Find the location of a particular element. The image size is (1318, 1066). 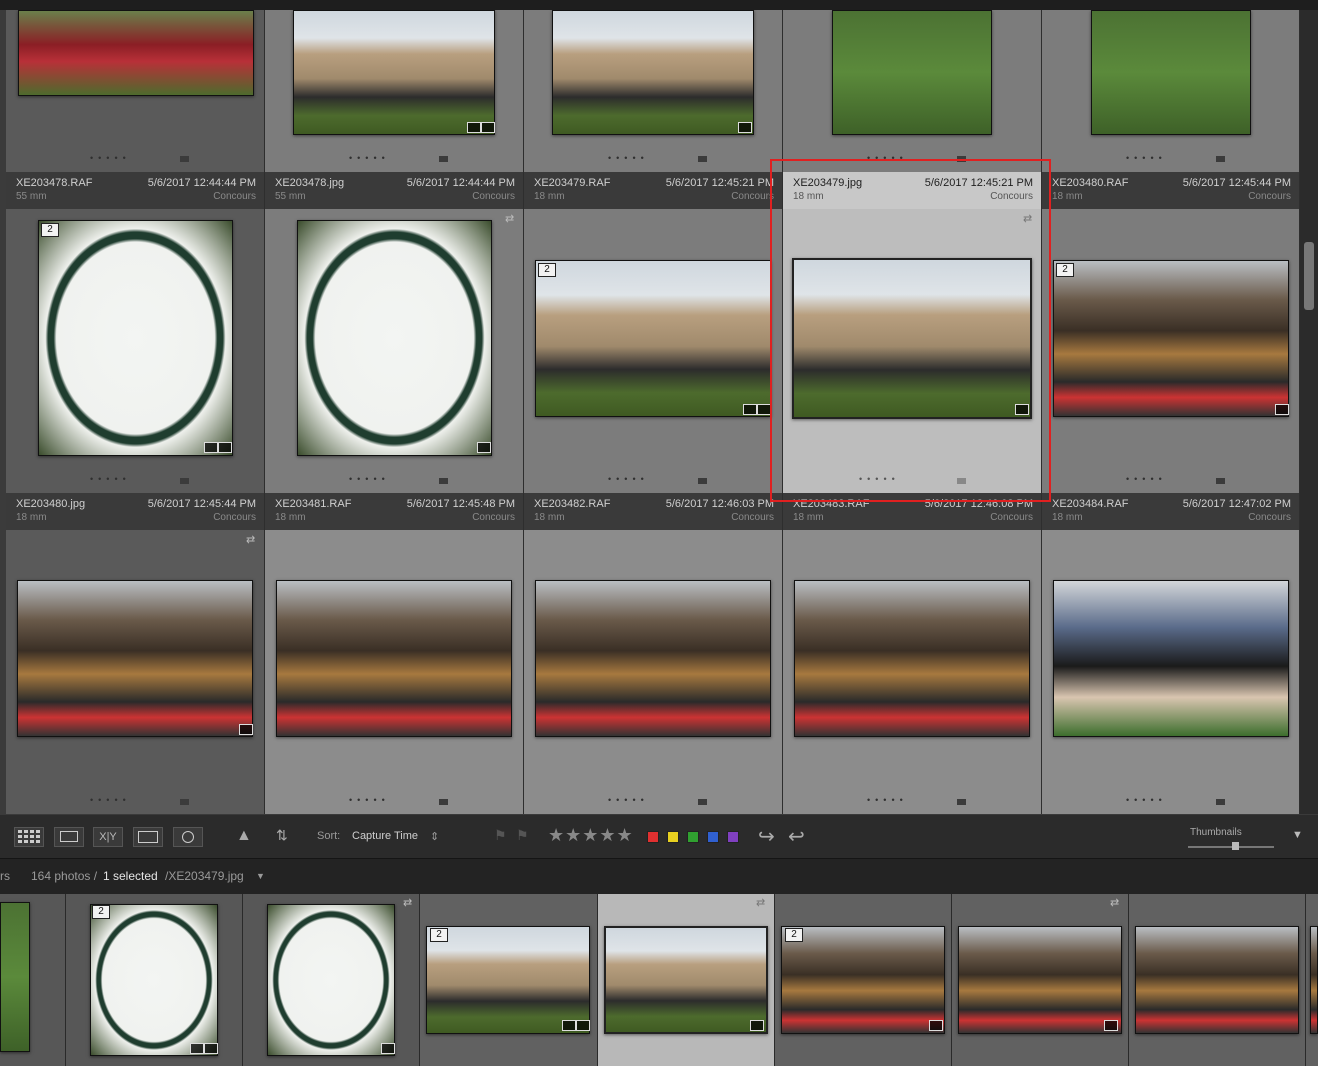

sort-dropdown: Capture Time is located at coordinates (385, 836).